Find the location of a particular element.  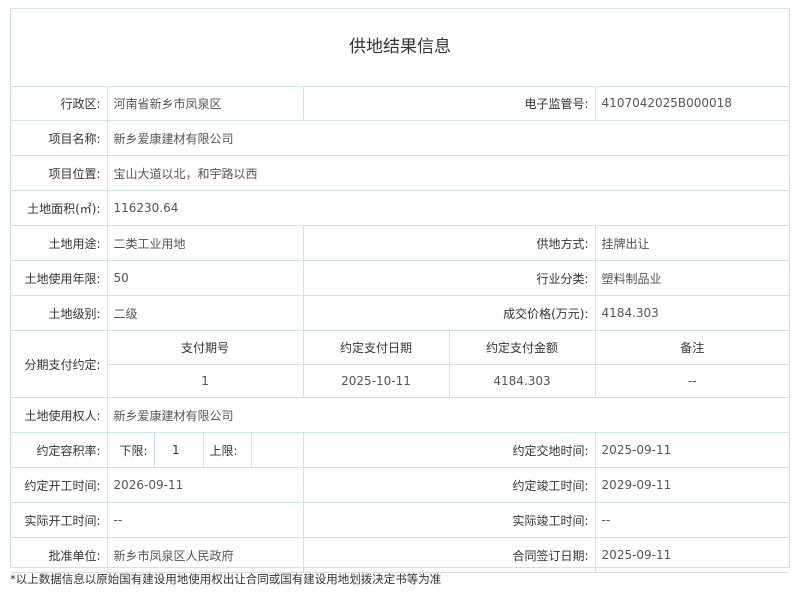

table-row: 批准单位: 新乡市凤泉区人民政府 合同签订日期: 2025-09-11 is located at coordinates (400, 555).